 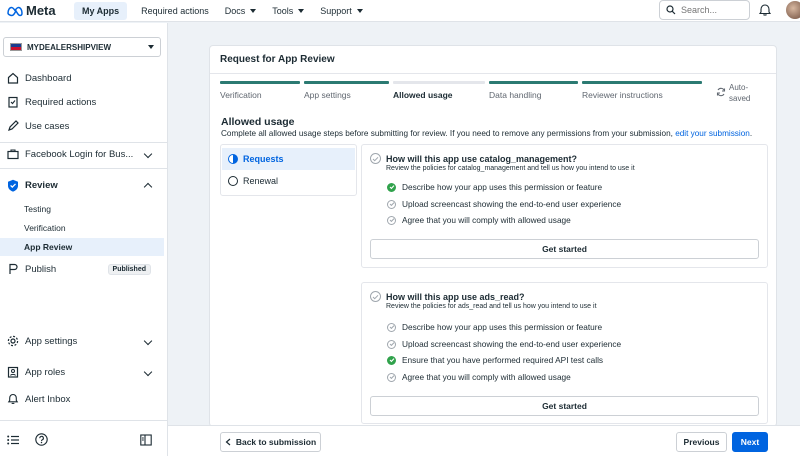 I want to click on person-badge-icon, so click(x=12, y=372).